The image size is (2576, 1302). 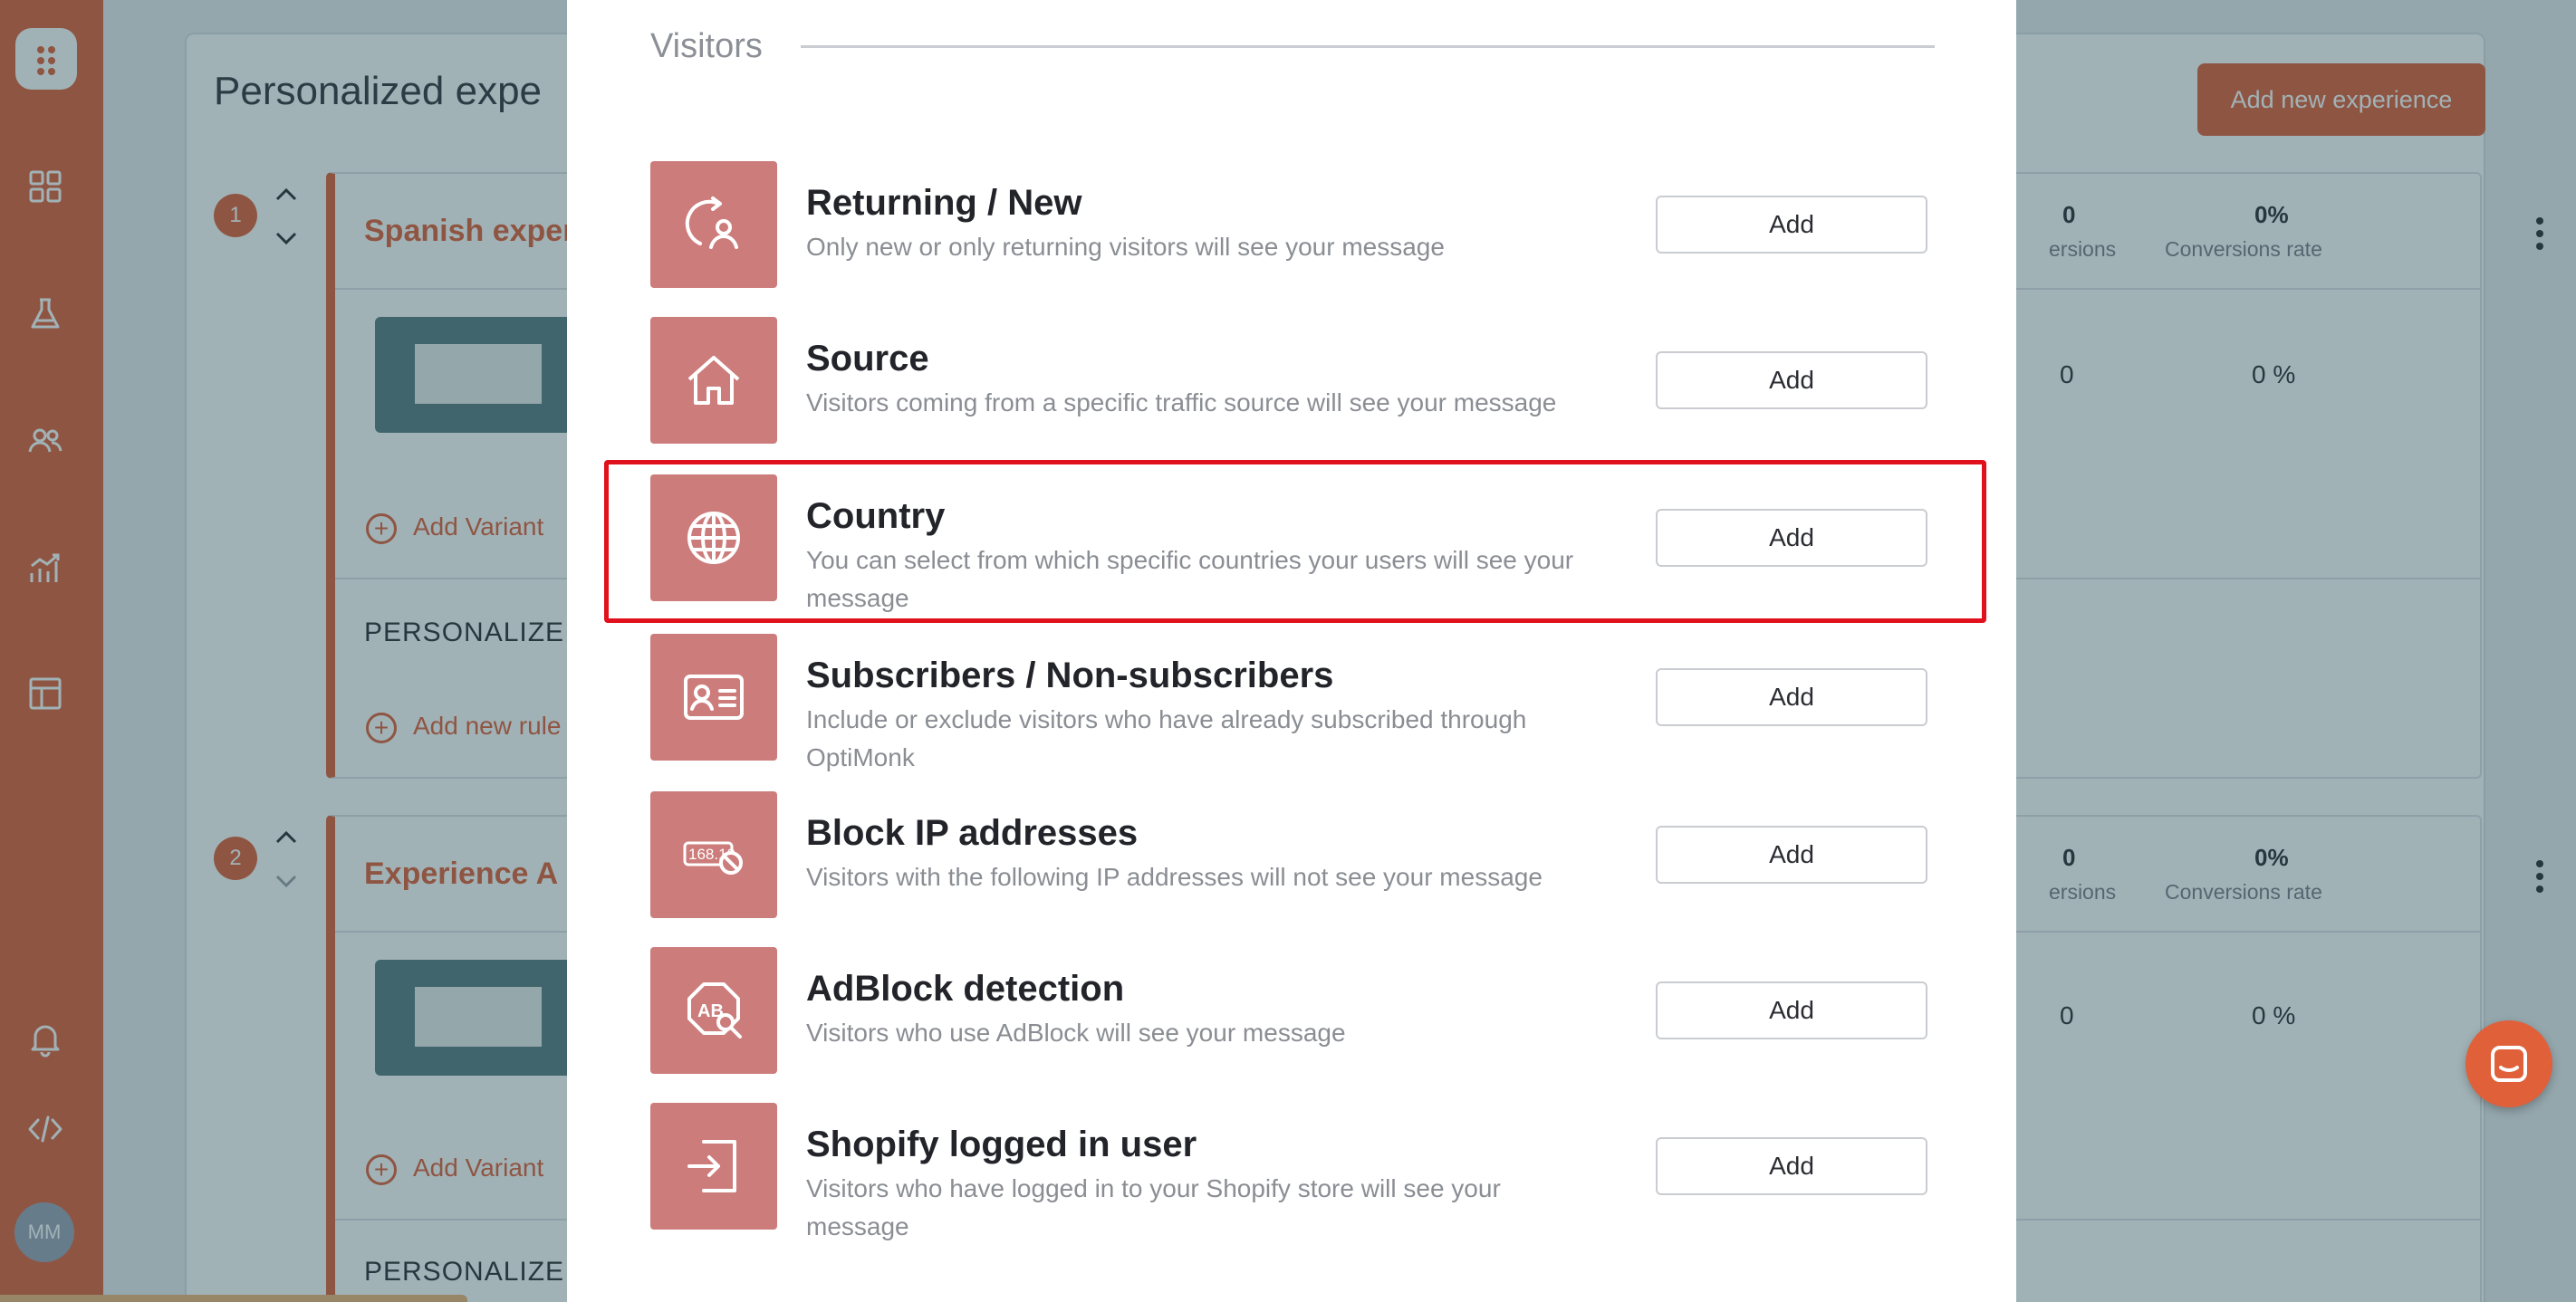 I want to click on rule-title: Shopify logged in user, so click(x=1001, y=1145).